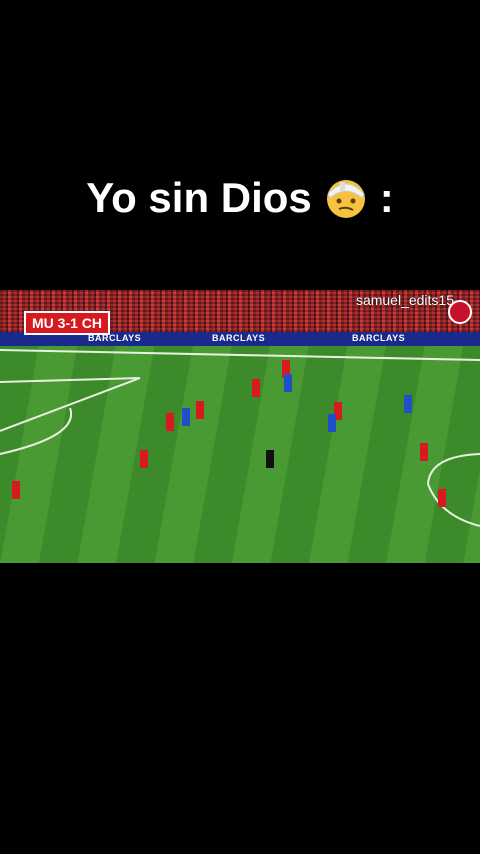  Describe the element at coordinates (386, 197) in the screenshot. I see `caption-suffix: :` at that location.